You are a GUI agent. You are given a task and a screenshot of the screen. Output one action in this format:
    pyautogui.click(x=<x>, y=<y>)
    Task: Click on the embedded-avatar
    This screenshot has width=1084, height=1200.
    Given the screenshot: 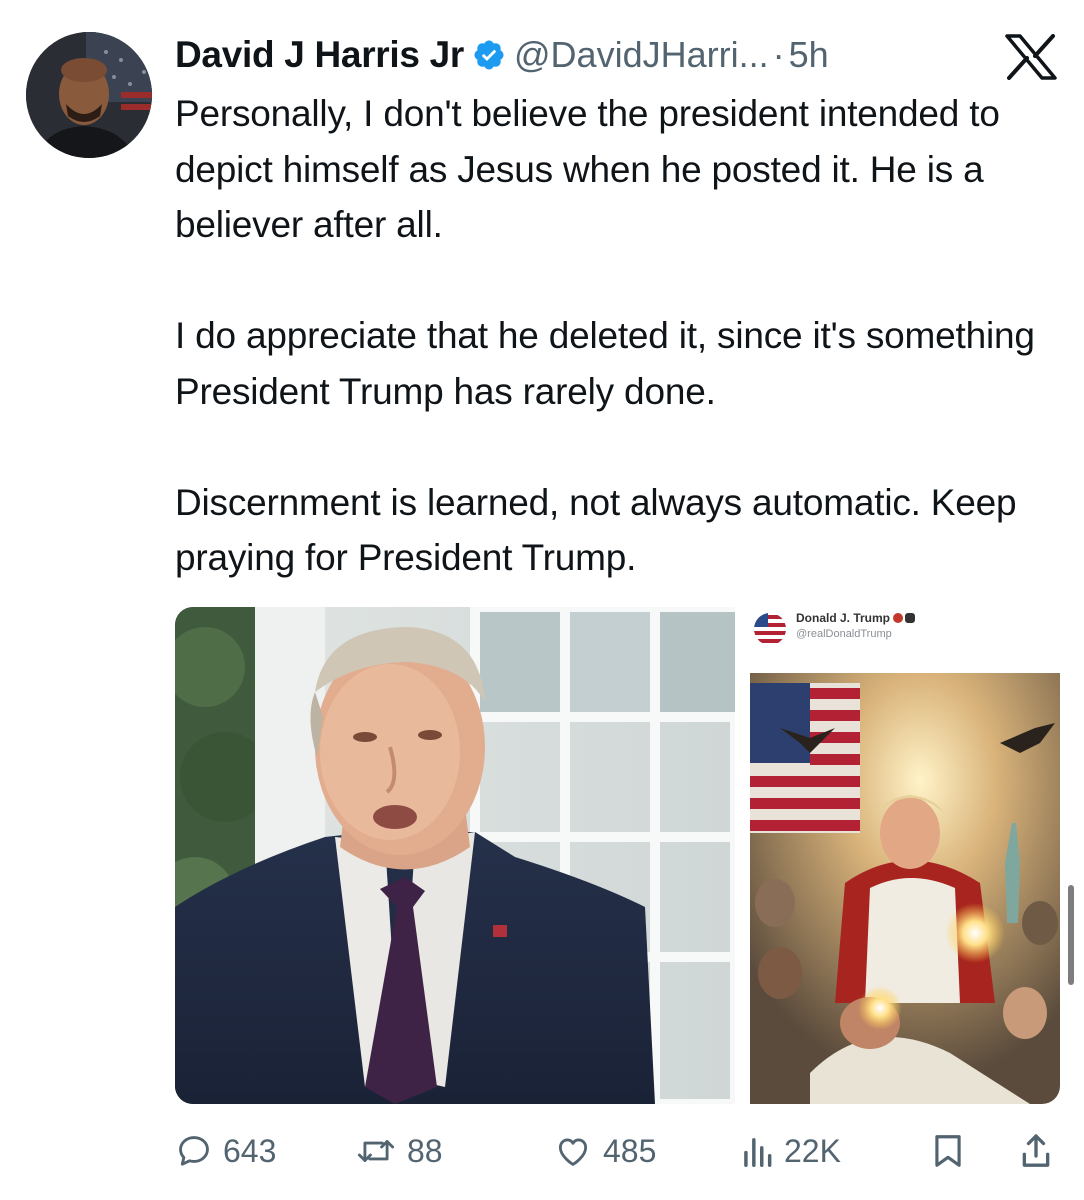 What is the action you would take?
    pyautogui.click(x=770, y=629)
    